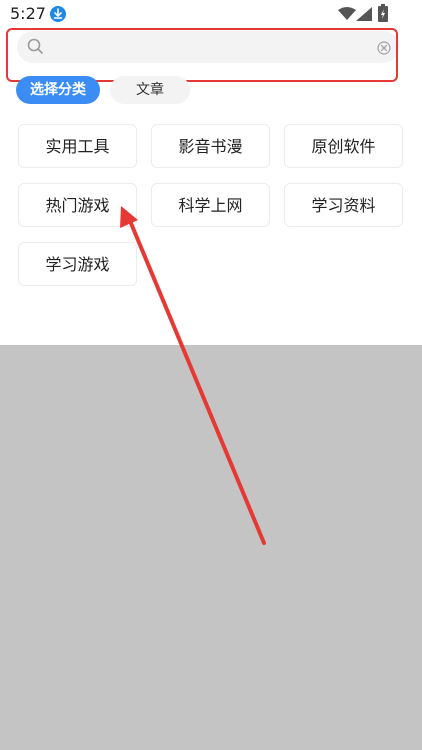 The width and height of the screenshot is (422, 750). Describe the element at coordinates (77, 264) in the screenshot. I see `category-learning-games: 学习游戏` at that location.